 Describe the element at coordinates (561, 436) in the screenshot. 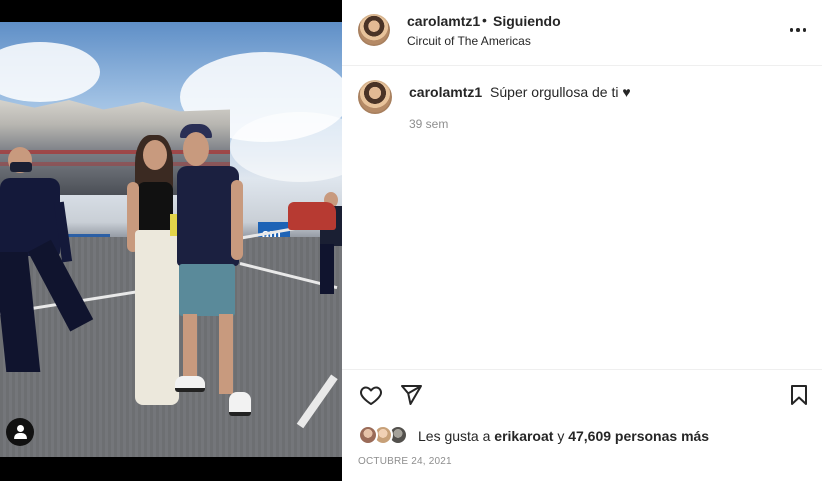

I see `likes-connector: y` at that location.